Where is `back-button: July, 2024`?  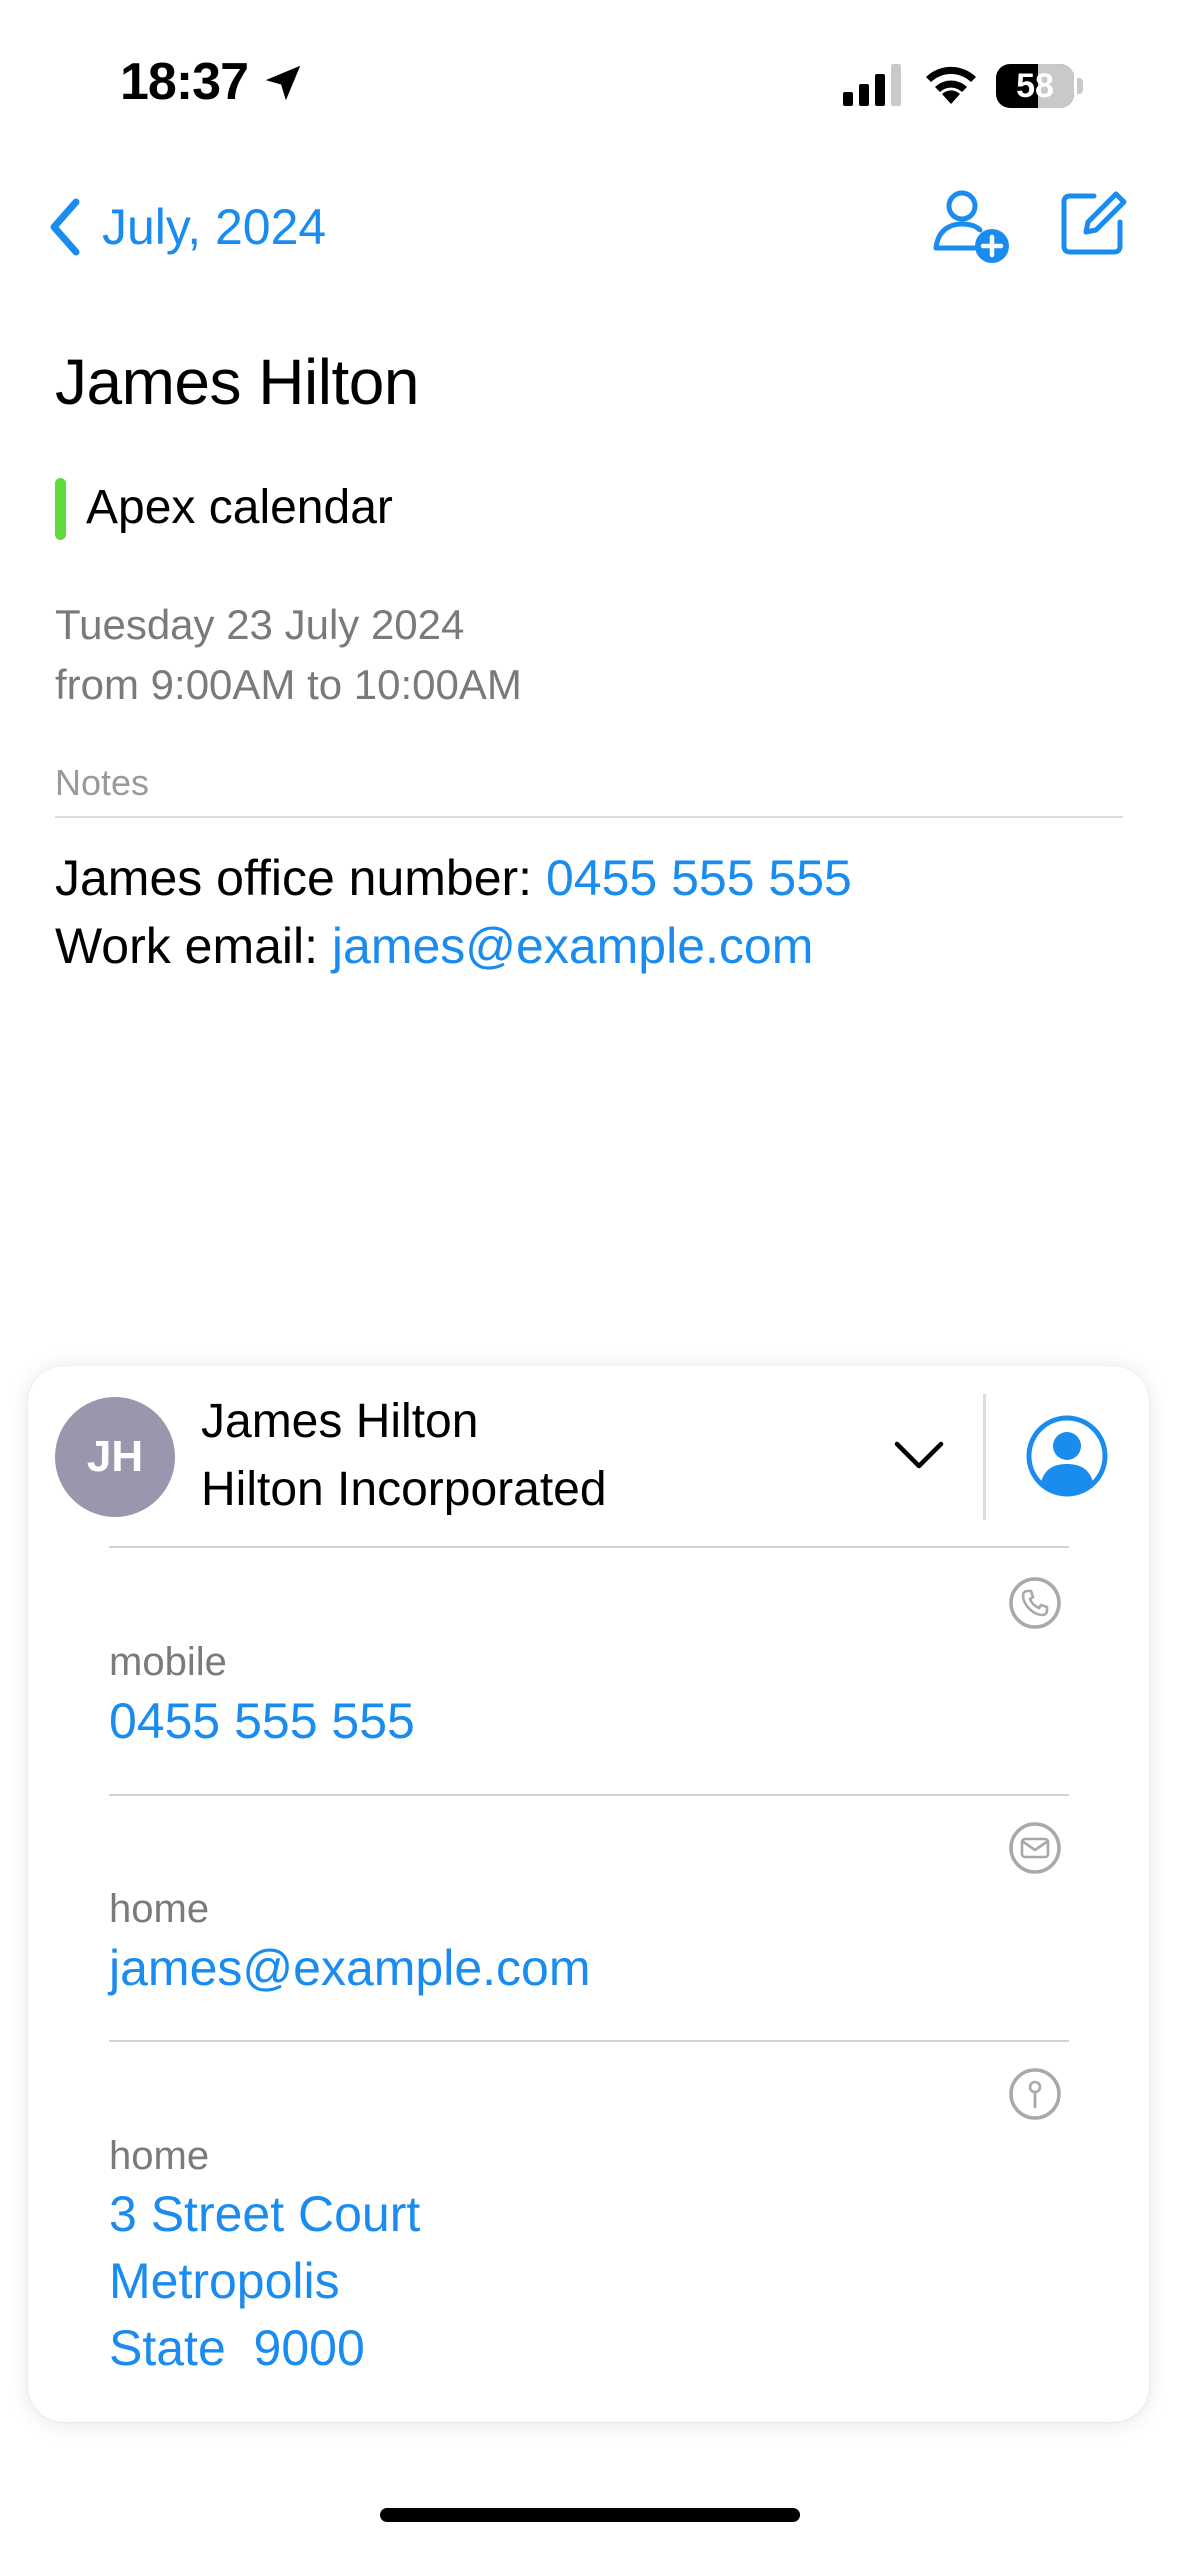
back-button: July, 2024 is located at coordinates (187, 227).